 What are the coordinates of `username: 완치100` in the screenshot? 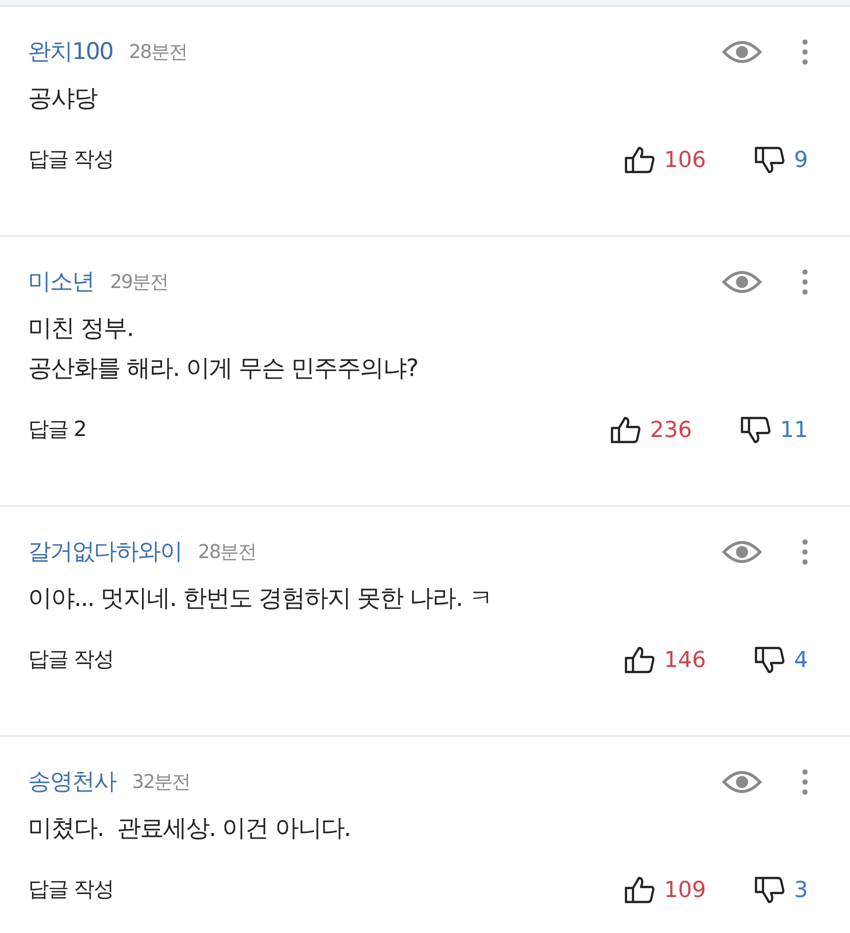 It's located at (70, 52).